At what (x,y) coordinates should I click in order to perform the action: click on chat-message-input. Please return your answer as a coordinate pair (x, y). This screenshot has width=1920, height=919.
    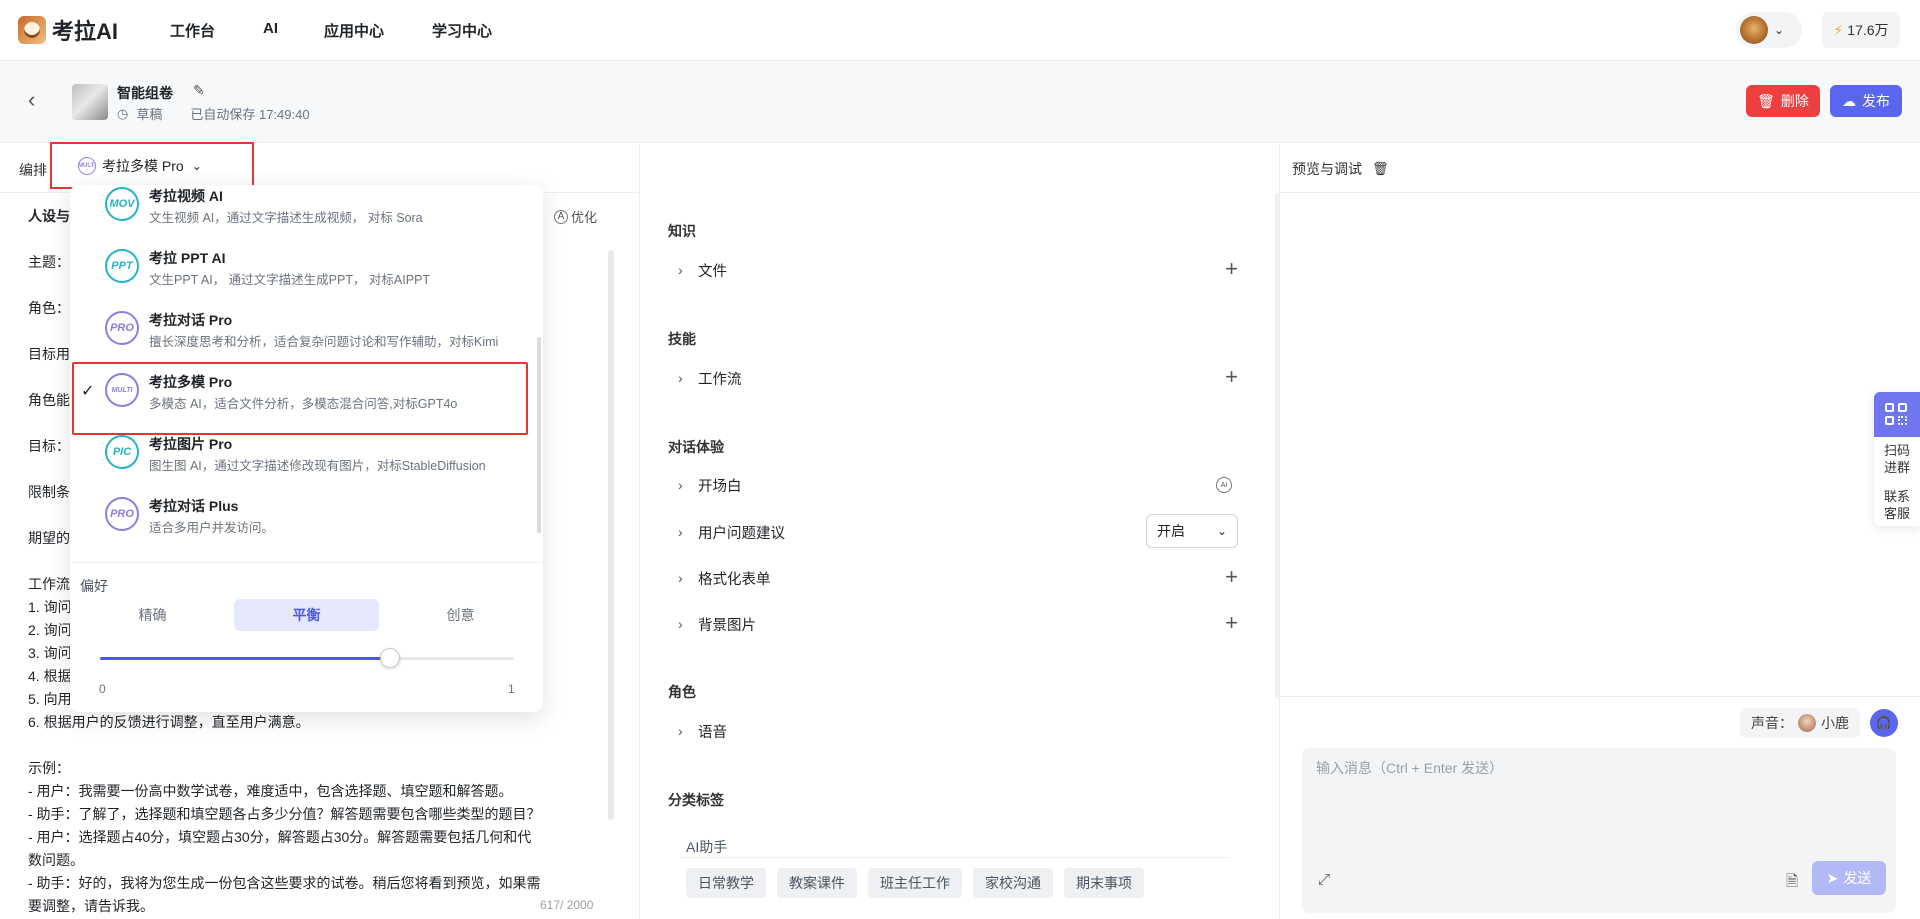
    Looking at the image, I should click on (1596, 793).